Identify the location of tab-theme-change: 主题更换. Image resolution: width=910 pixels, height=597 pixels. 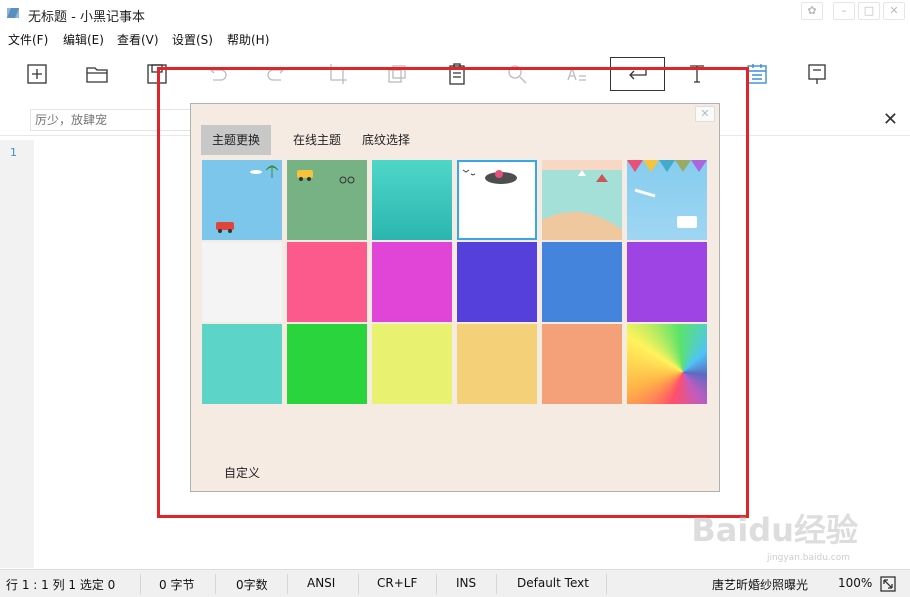
(236, 140).